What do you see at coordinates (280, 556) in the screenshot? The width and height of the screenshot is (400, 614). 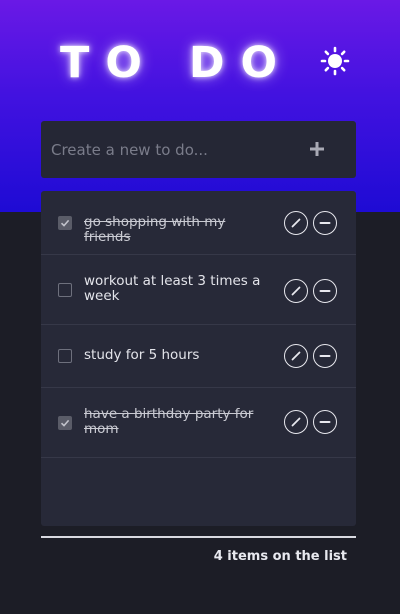 I see `items-count: 4 items on the list` at bounding box center [280, 556].